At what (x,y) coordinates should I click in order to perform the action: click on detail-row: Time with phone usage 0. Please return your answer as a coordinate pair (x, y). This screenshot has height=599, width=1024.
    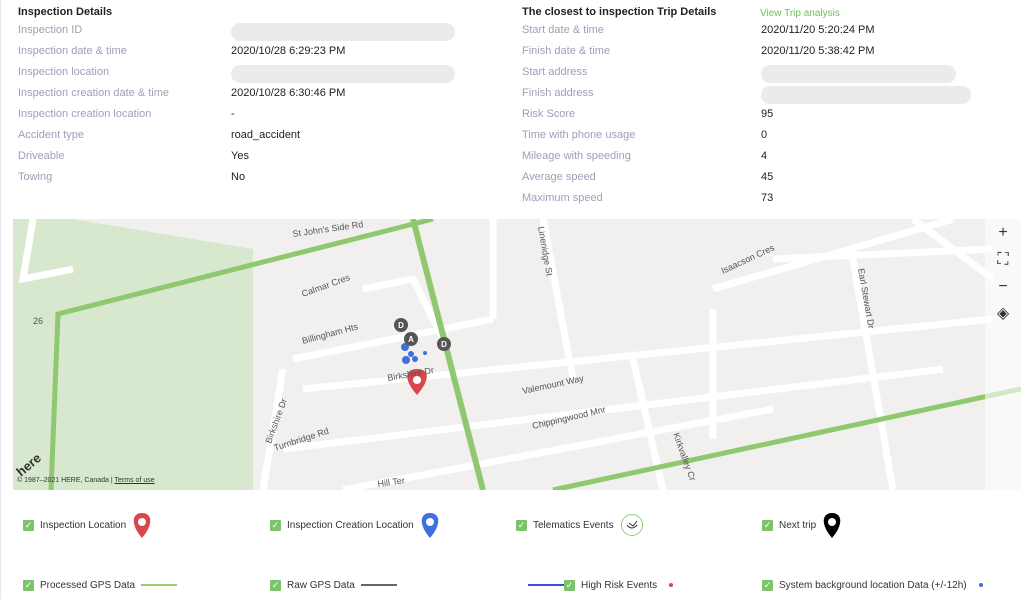
    Looking at the image, I should click on (747, 135).